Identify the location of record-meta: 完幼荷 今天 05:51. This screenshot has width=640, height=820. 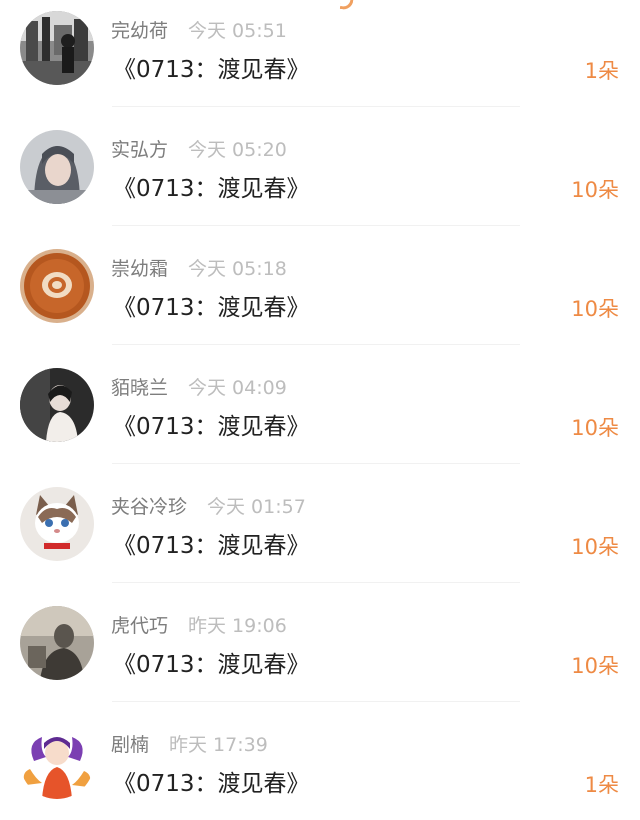
(199, 29).